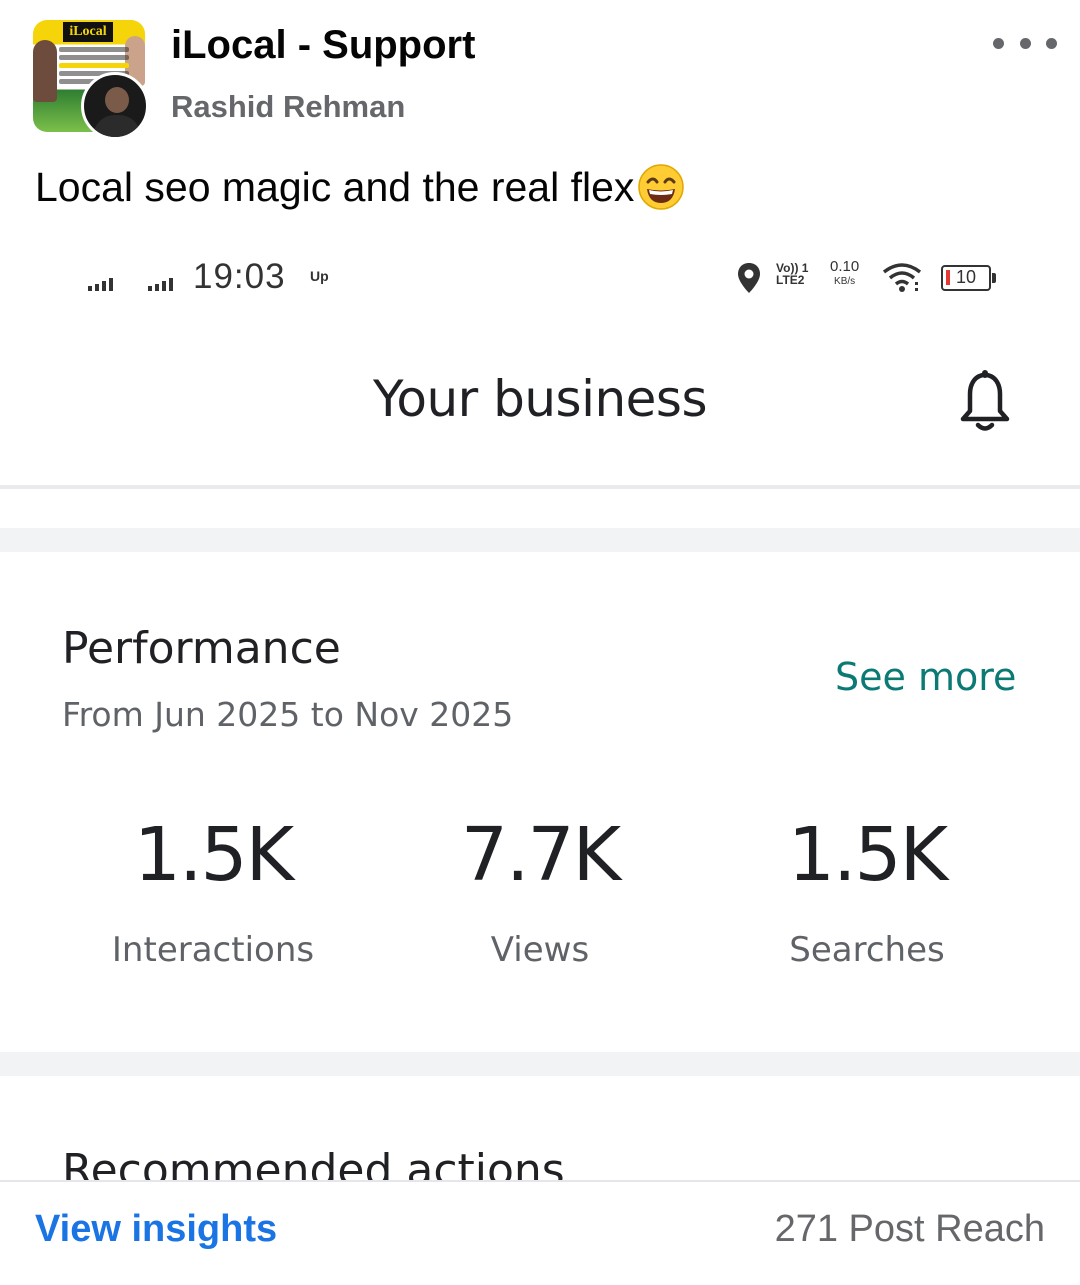 The height and width of the screenshot is (1285, 1080). Describe the element at coordinates (540, 487) in the screenshot. I see `divider` at that location.